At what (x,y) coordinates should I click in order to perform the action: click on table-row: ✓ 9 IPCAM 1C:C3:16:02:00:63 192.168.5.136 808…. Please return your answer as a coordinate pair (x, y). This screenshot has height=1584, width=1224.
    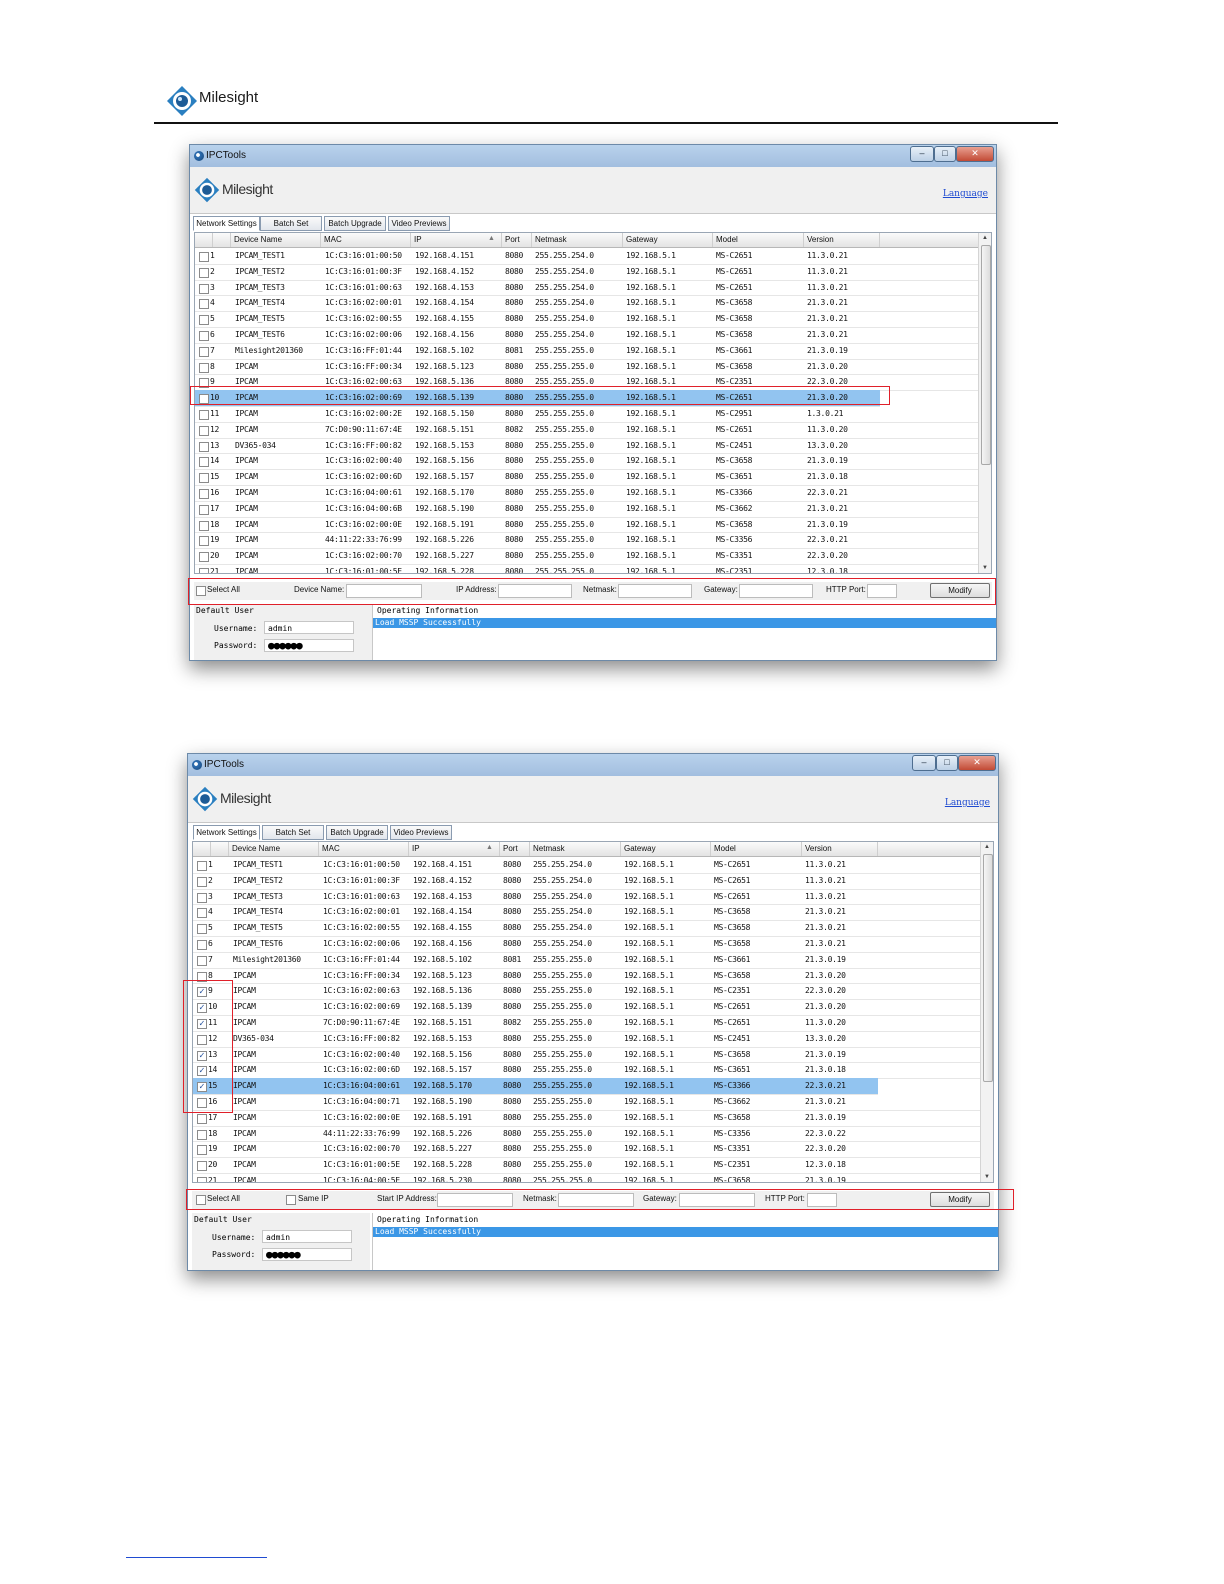
    Looking at the image, I should click on (587, 992).